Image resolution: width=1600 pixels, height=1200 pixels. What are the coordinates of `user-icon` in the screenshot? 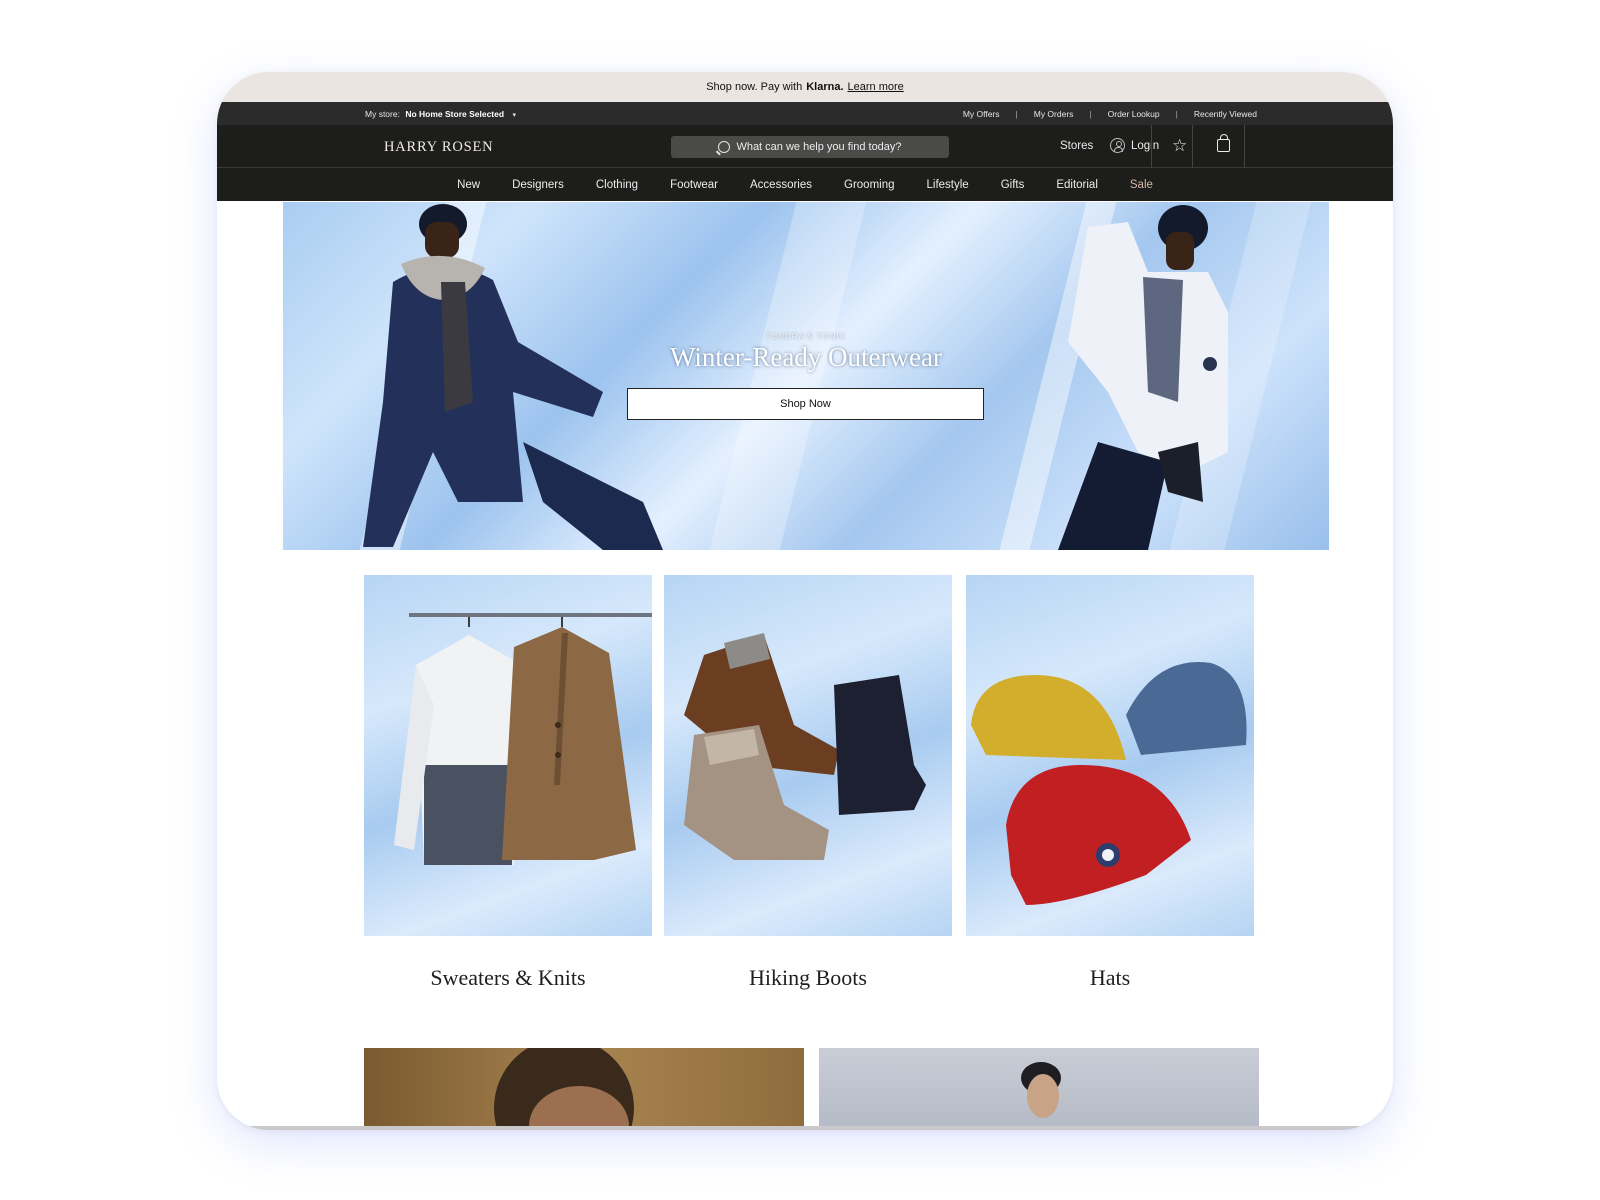 It's located at (1117, 145).